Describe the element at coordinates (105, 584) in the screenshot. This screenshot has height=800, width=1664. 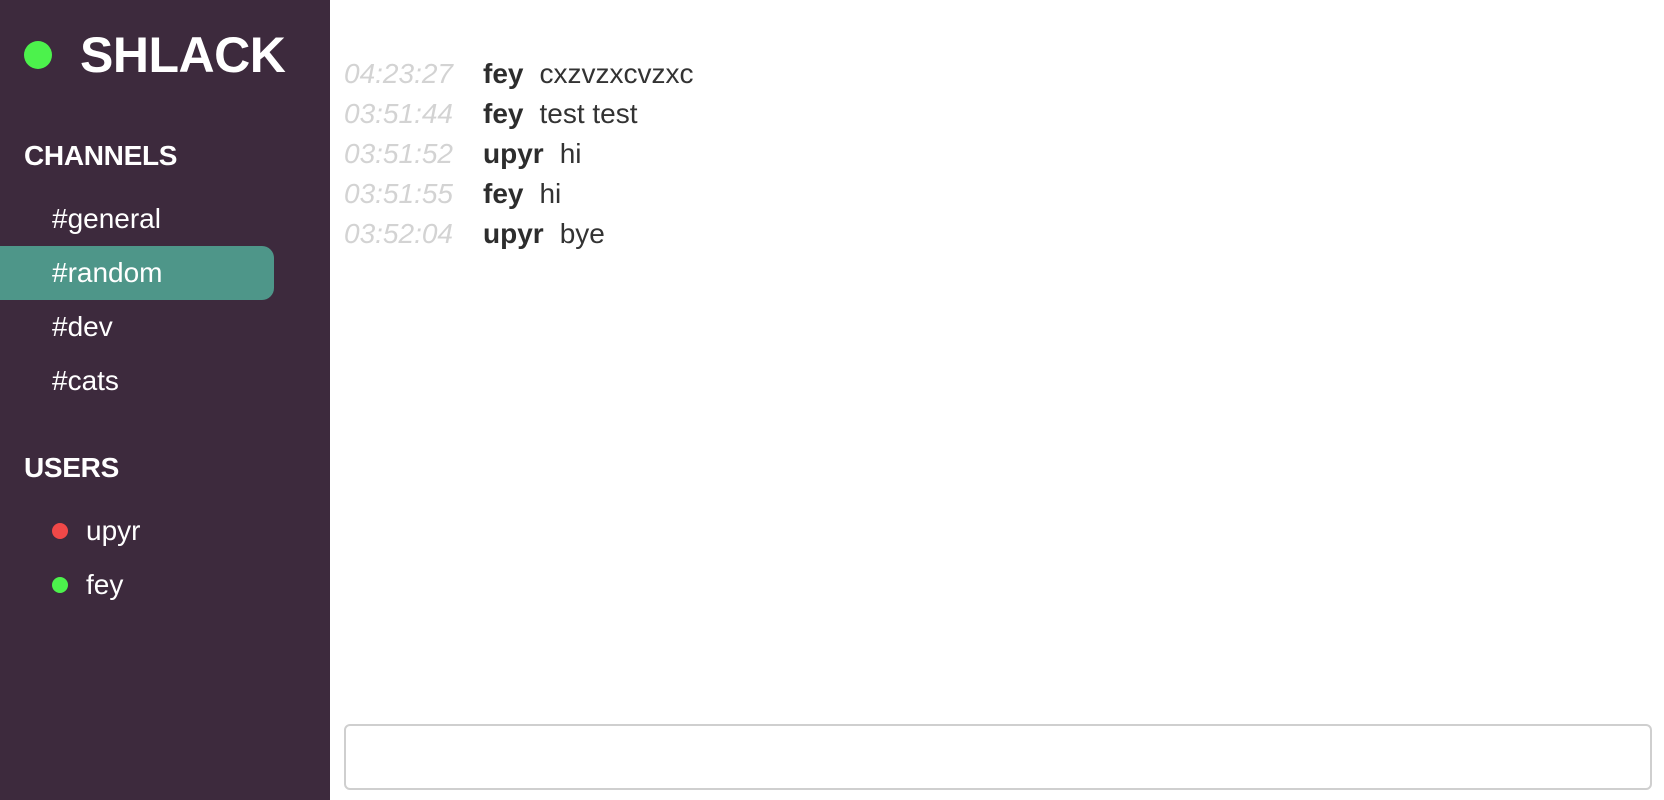
I see `user-name: fey` at that location.